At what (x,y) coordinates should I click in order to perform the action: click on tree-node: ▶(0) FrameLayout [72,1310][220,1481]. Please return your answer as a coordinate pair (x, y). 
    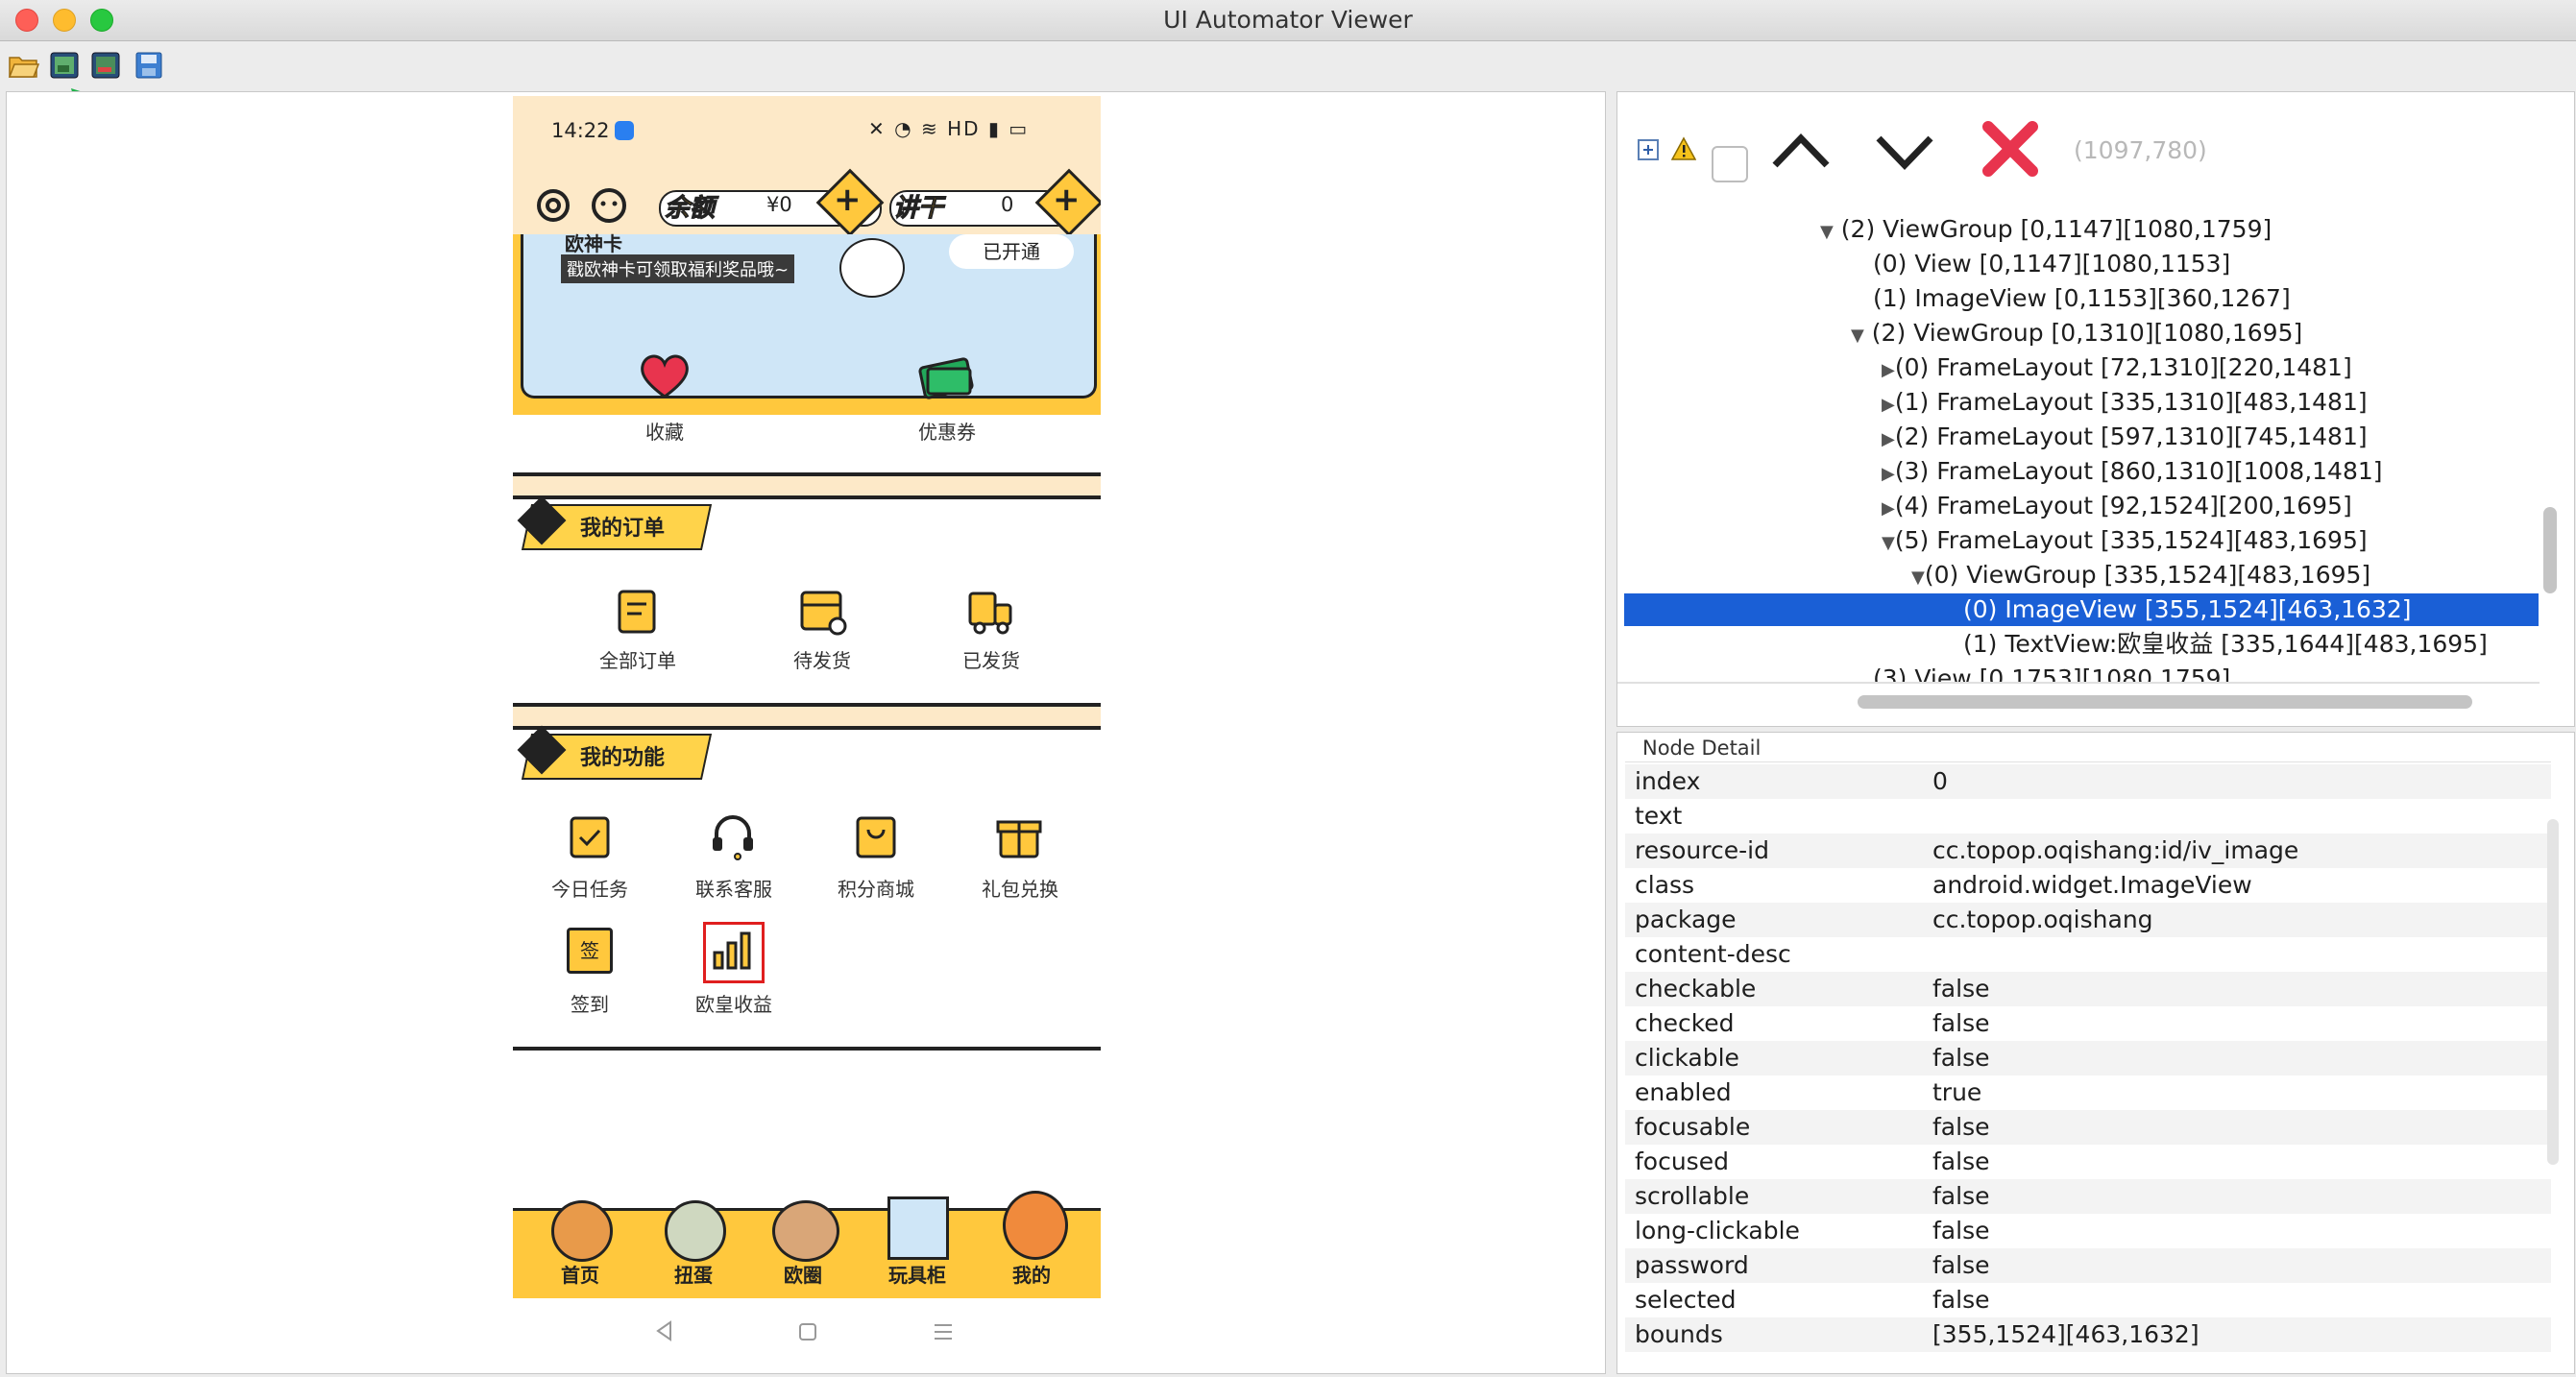
    Looking at the image, I should click on (2117, 367).